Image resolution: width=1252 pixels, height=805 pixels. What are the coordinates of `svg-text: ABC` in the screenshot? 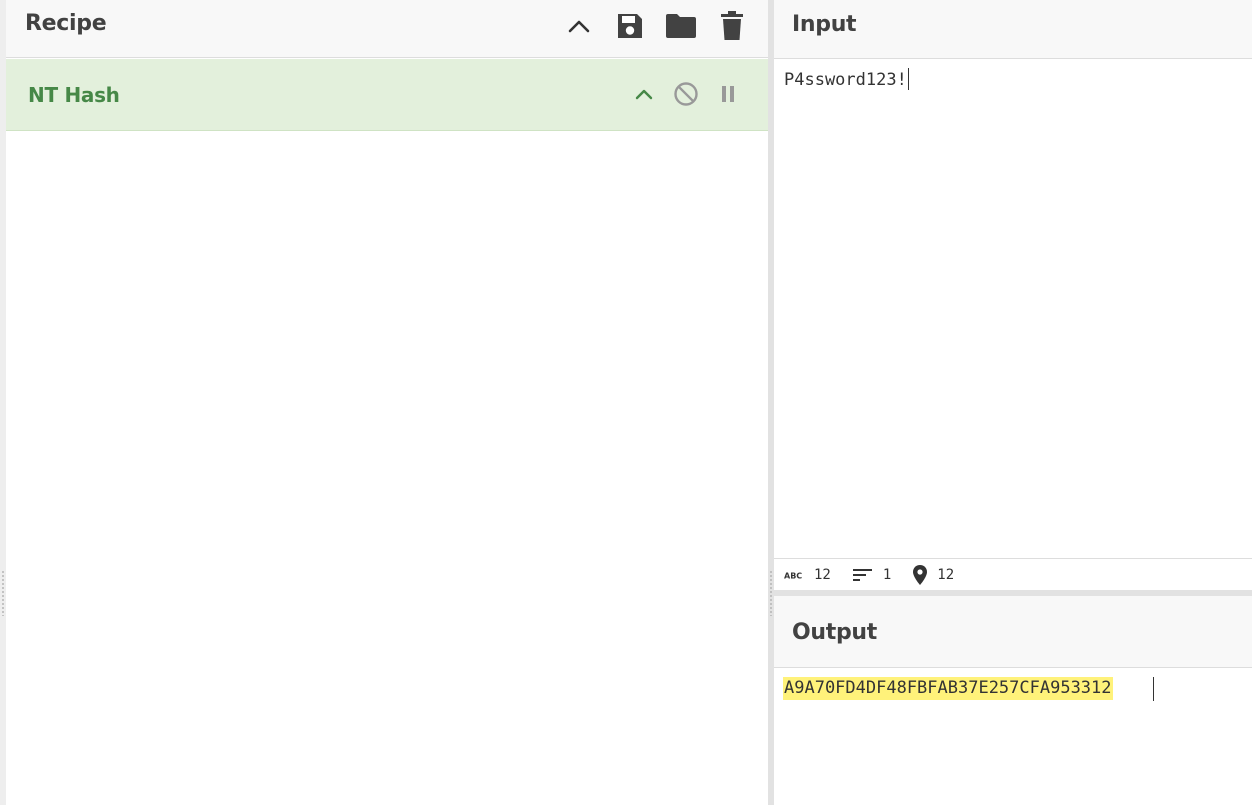 It's located at (793, 575).